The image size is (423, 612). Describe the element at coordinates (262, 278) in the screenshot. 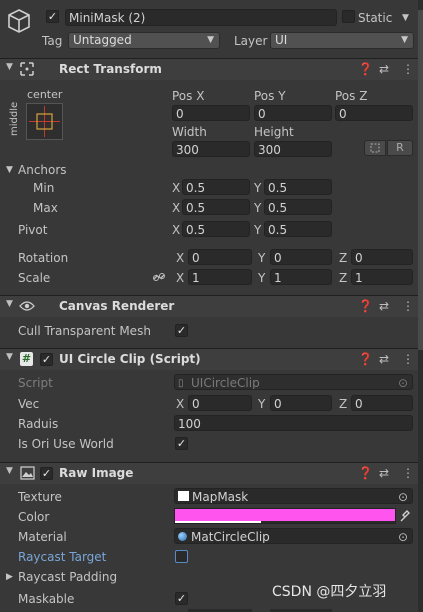

I see `scale-y-axis-label: Y` at that location.